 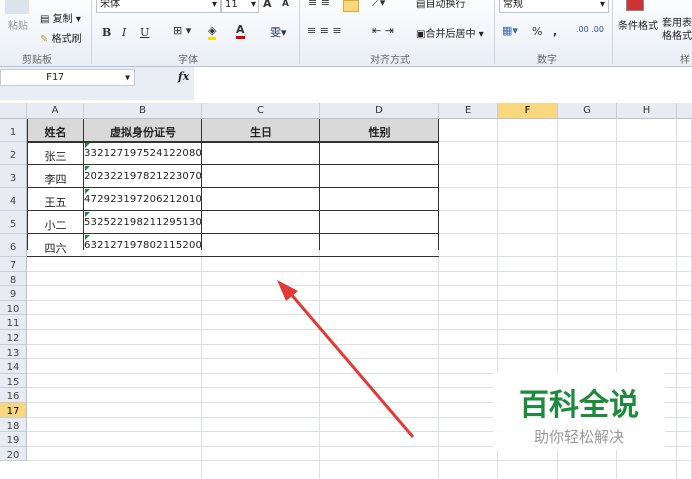 I want to click on annotation-arrow, so click(x=346, y=359).